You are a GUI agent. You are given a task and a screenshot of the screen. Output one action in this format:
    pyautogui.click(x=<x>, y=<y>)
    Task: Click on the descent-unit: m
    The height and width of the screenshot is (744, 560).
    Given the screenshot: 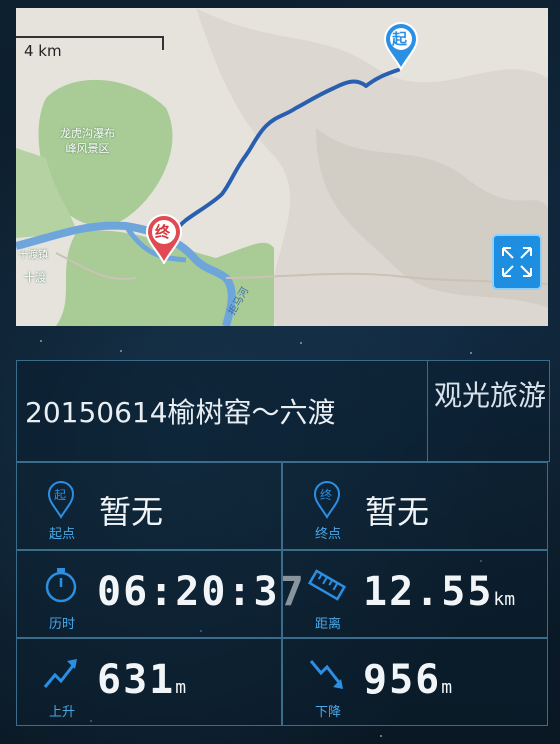 What is the action you would take?
    pyautogui.click(x=447, y=687)
    